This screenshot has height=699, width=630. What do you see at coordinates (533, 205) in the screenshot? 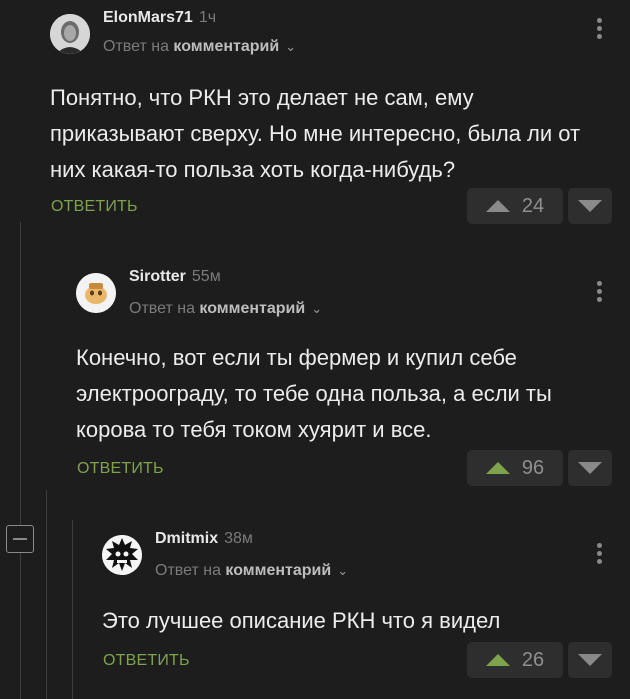
I see `vote-score: 24` at bounding box center [533, 205].